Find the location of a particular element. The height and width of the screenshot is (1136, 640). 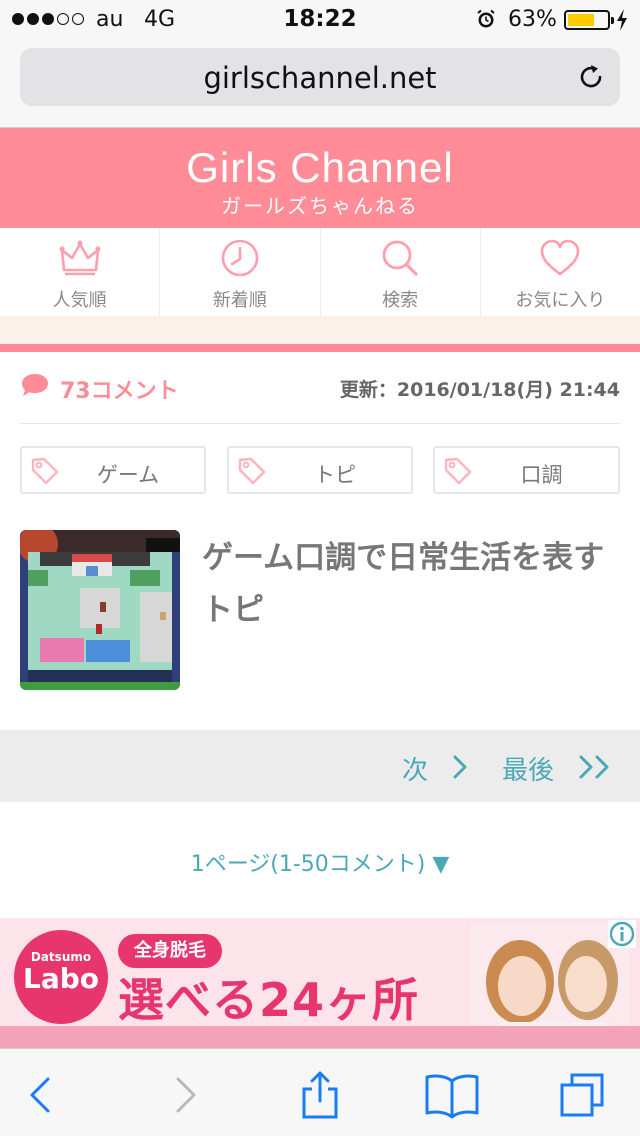

nav-label: 新着順 is located at coordinates (239, 300).